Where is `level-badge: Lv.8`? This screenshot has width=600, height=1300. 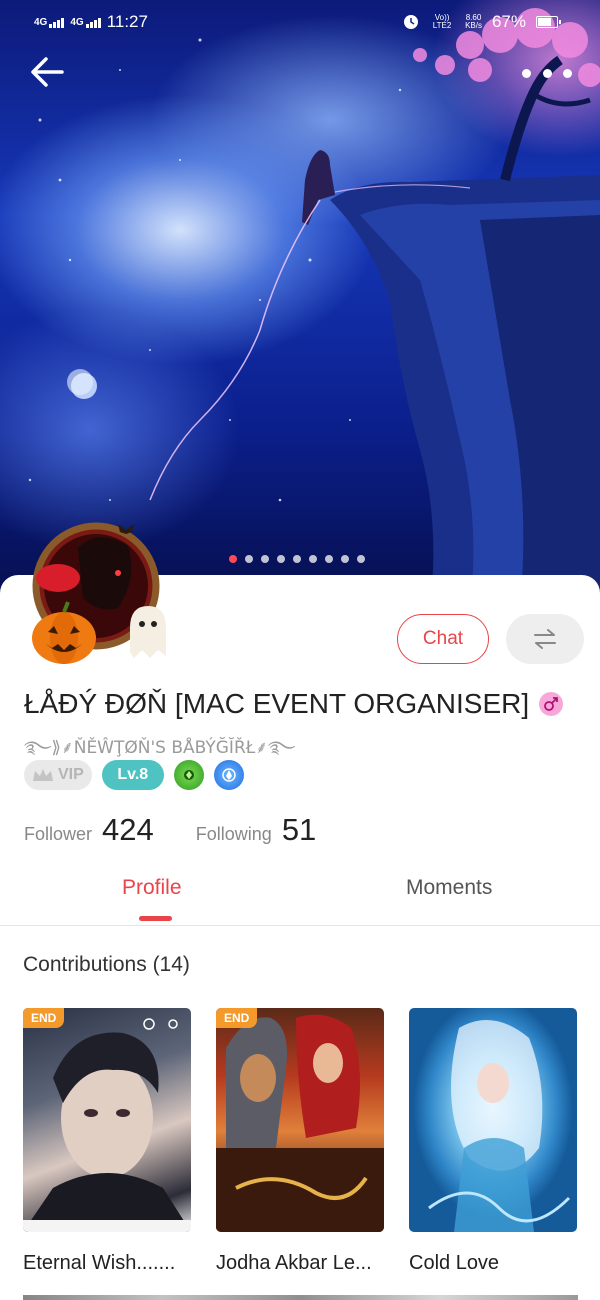 level-badge: Lv.8 is located at coordinates (132, 775).